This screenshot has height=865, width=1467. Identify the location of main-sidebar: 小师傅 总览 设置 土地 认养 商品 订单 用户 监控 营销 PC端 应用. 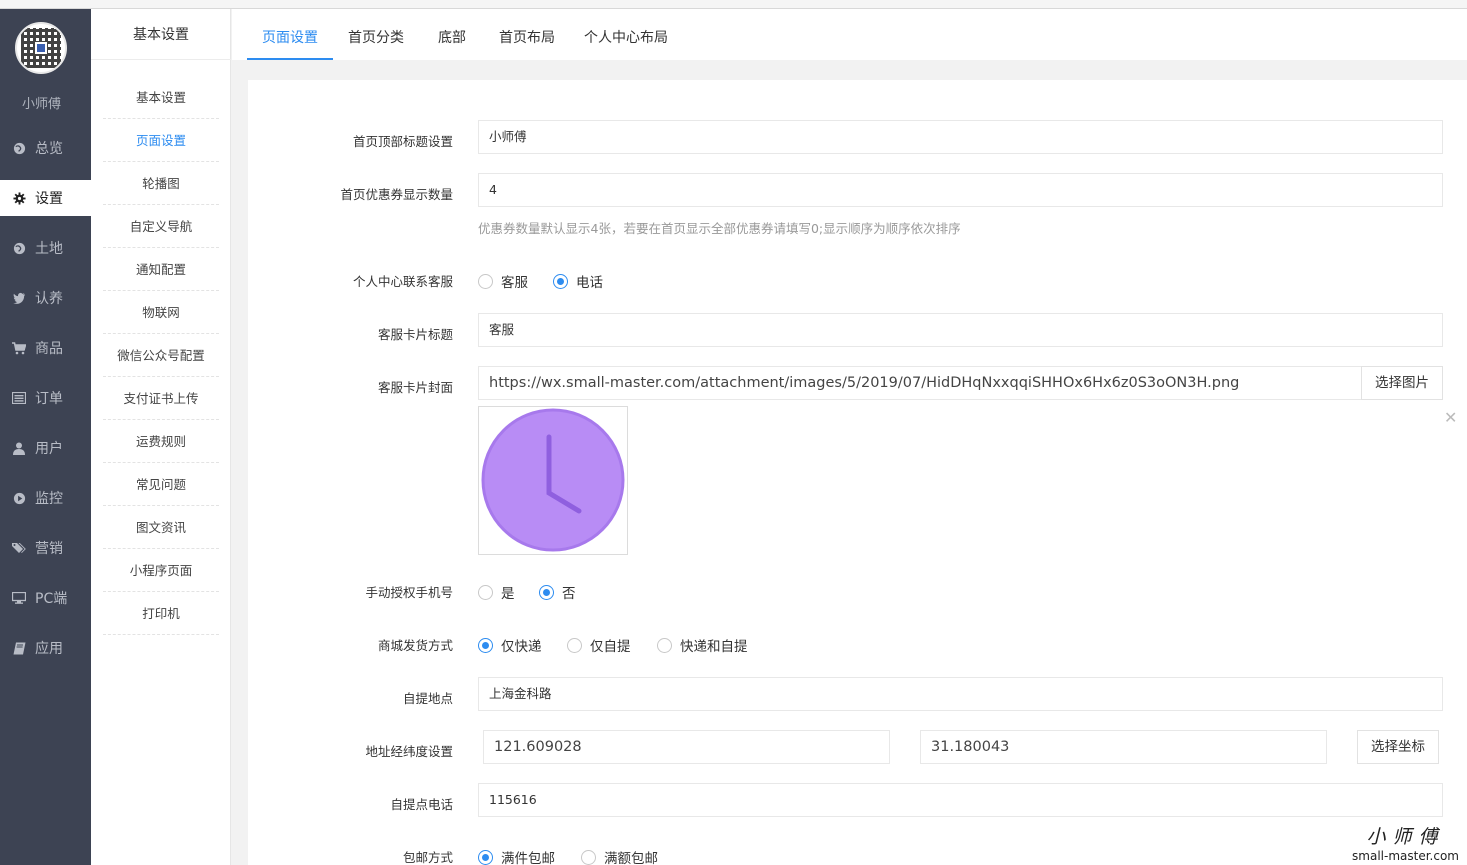
(45, 437).